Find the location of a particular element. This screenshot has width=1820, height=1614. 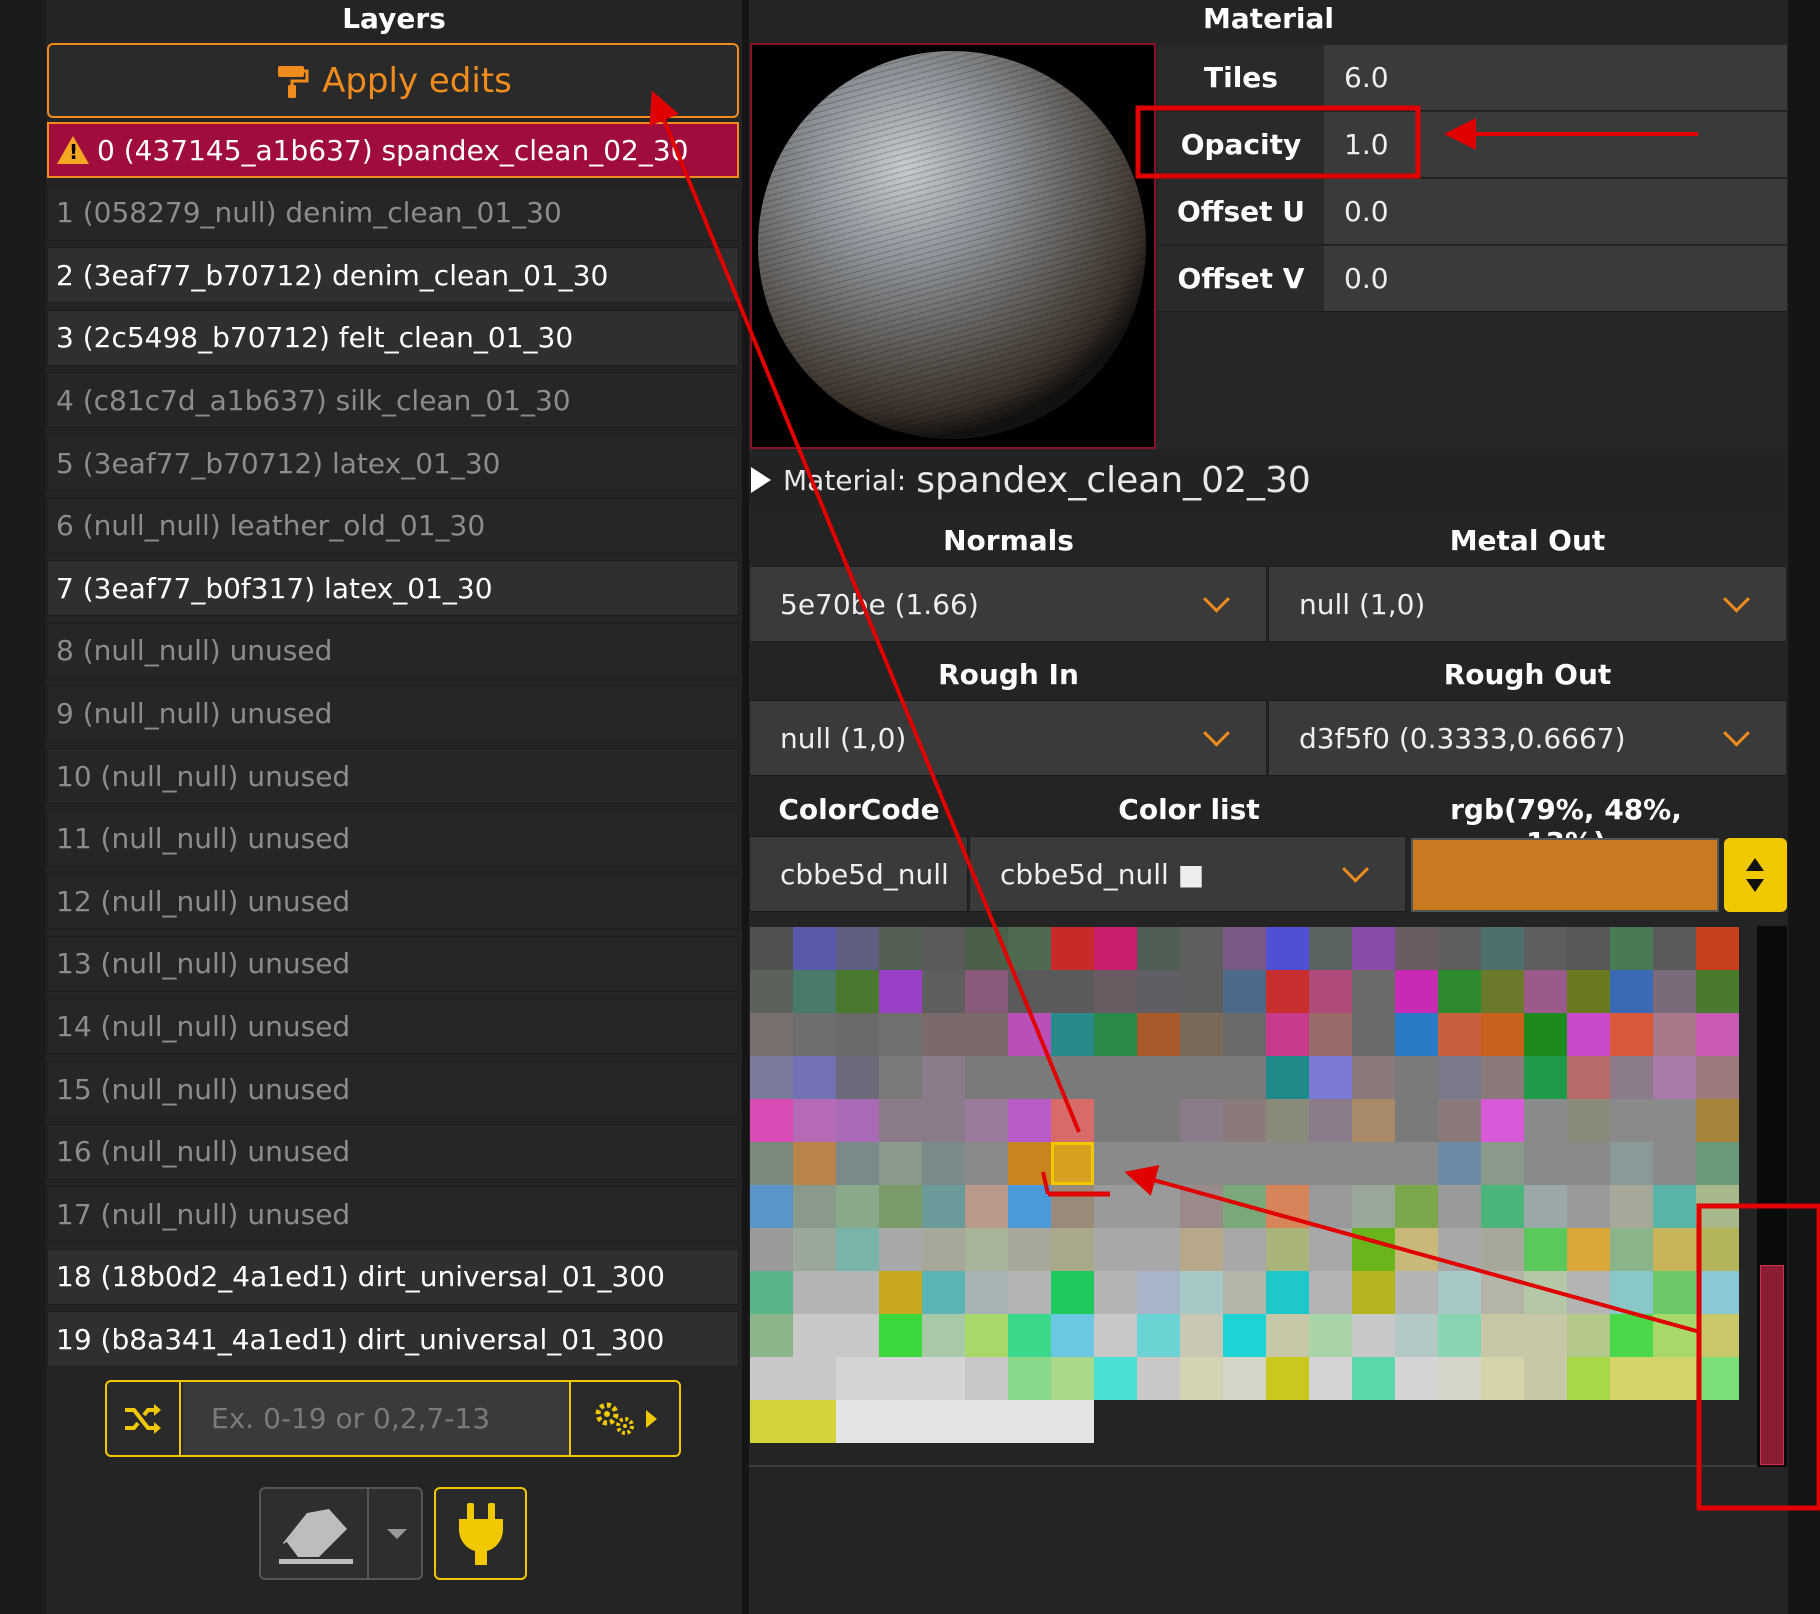

scrollbar-highlight-box is located at coordinates (1758, 1357).